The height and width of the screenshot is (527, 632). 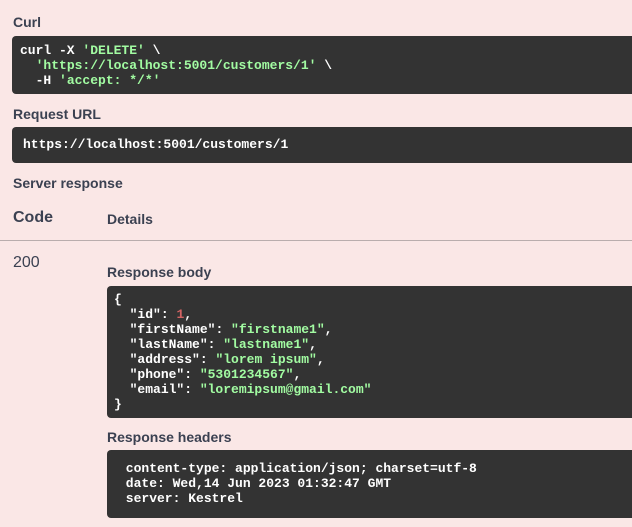 What do you see at coordinates (110, 80) in the screenshot?
I see `curl-header-value: 'accept: */*'` at bounding box center [110, 80].